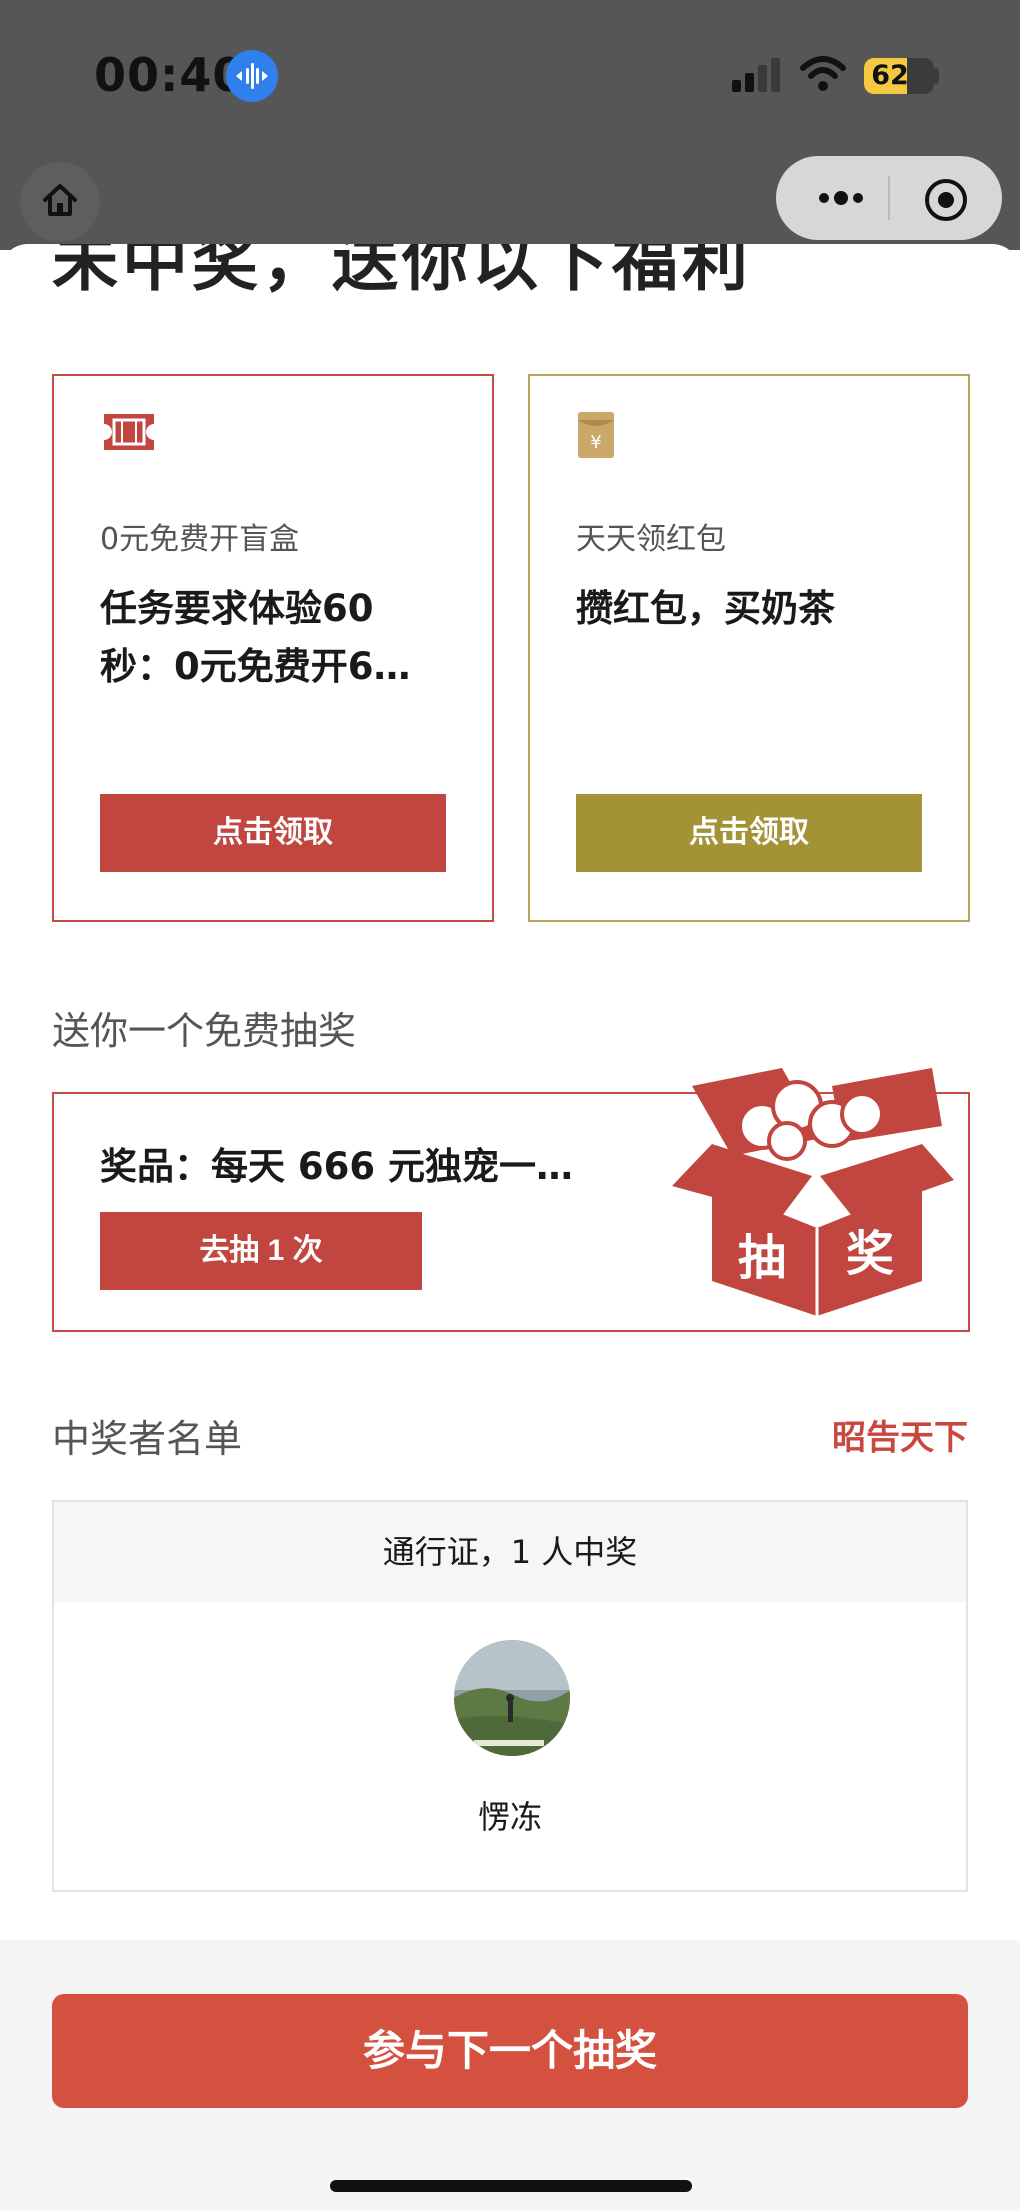 The image size is (1020, 2211). Describe the element at coordinates (946, 200) in the screenshot. I see `target-icon` at that location.